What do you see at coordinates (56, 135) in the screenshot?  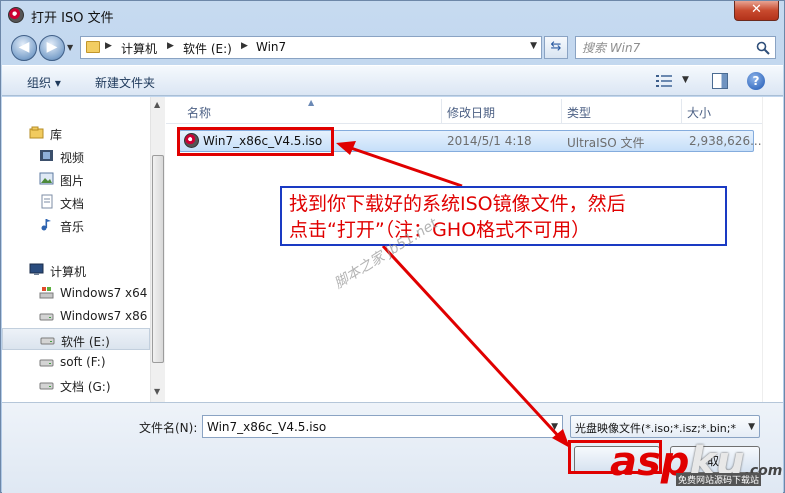 I see `nav-label: 库` at bounding box center [56, 135].